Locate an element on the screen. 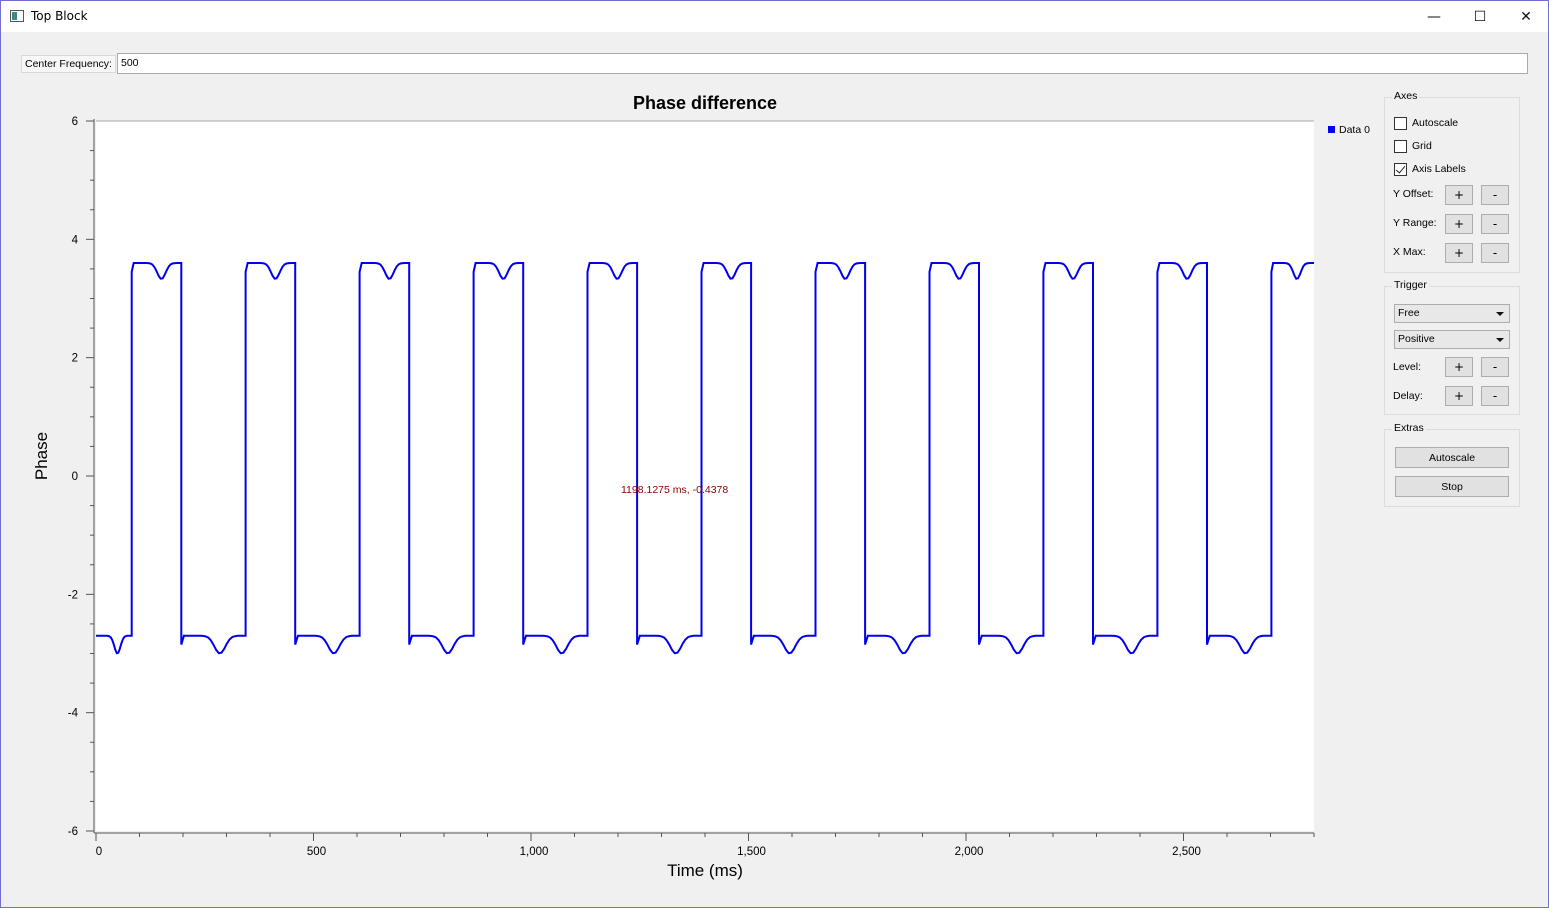 The width and height of the screenshot is (1549, 908). trigger-slope-select: Positive is located at coordinates (1452, 339).